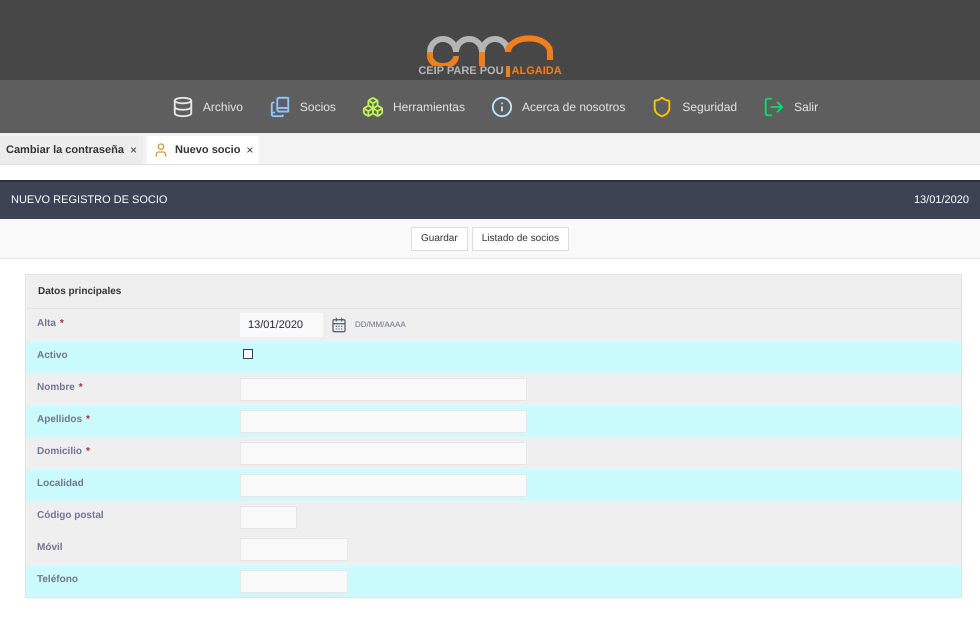 This screenshot has height=623, width=980. Describe the element at coordinates (302, 107) in the screenshot. I see `menu-item: Socios` at that location.